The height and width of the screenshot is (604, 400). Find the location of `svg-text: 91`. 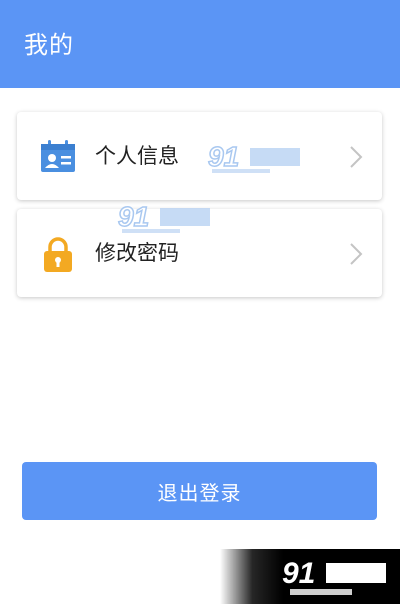

svg-text: 91 is located at coordinates (298, 573).